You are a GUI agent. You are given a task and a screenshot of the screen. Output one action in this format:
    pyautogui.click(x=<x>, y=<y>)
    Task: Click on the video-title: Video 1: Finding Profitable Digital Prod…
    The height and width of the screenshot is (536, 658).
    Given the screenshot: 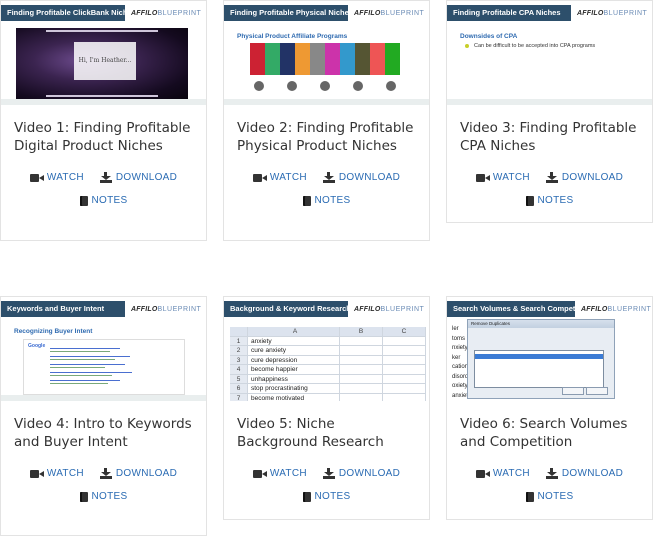 What is the action you would take?
    pyautogui.click(x=104, y=137)
    